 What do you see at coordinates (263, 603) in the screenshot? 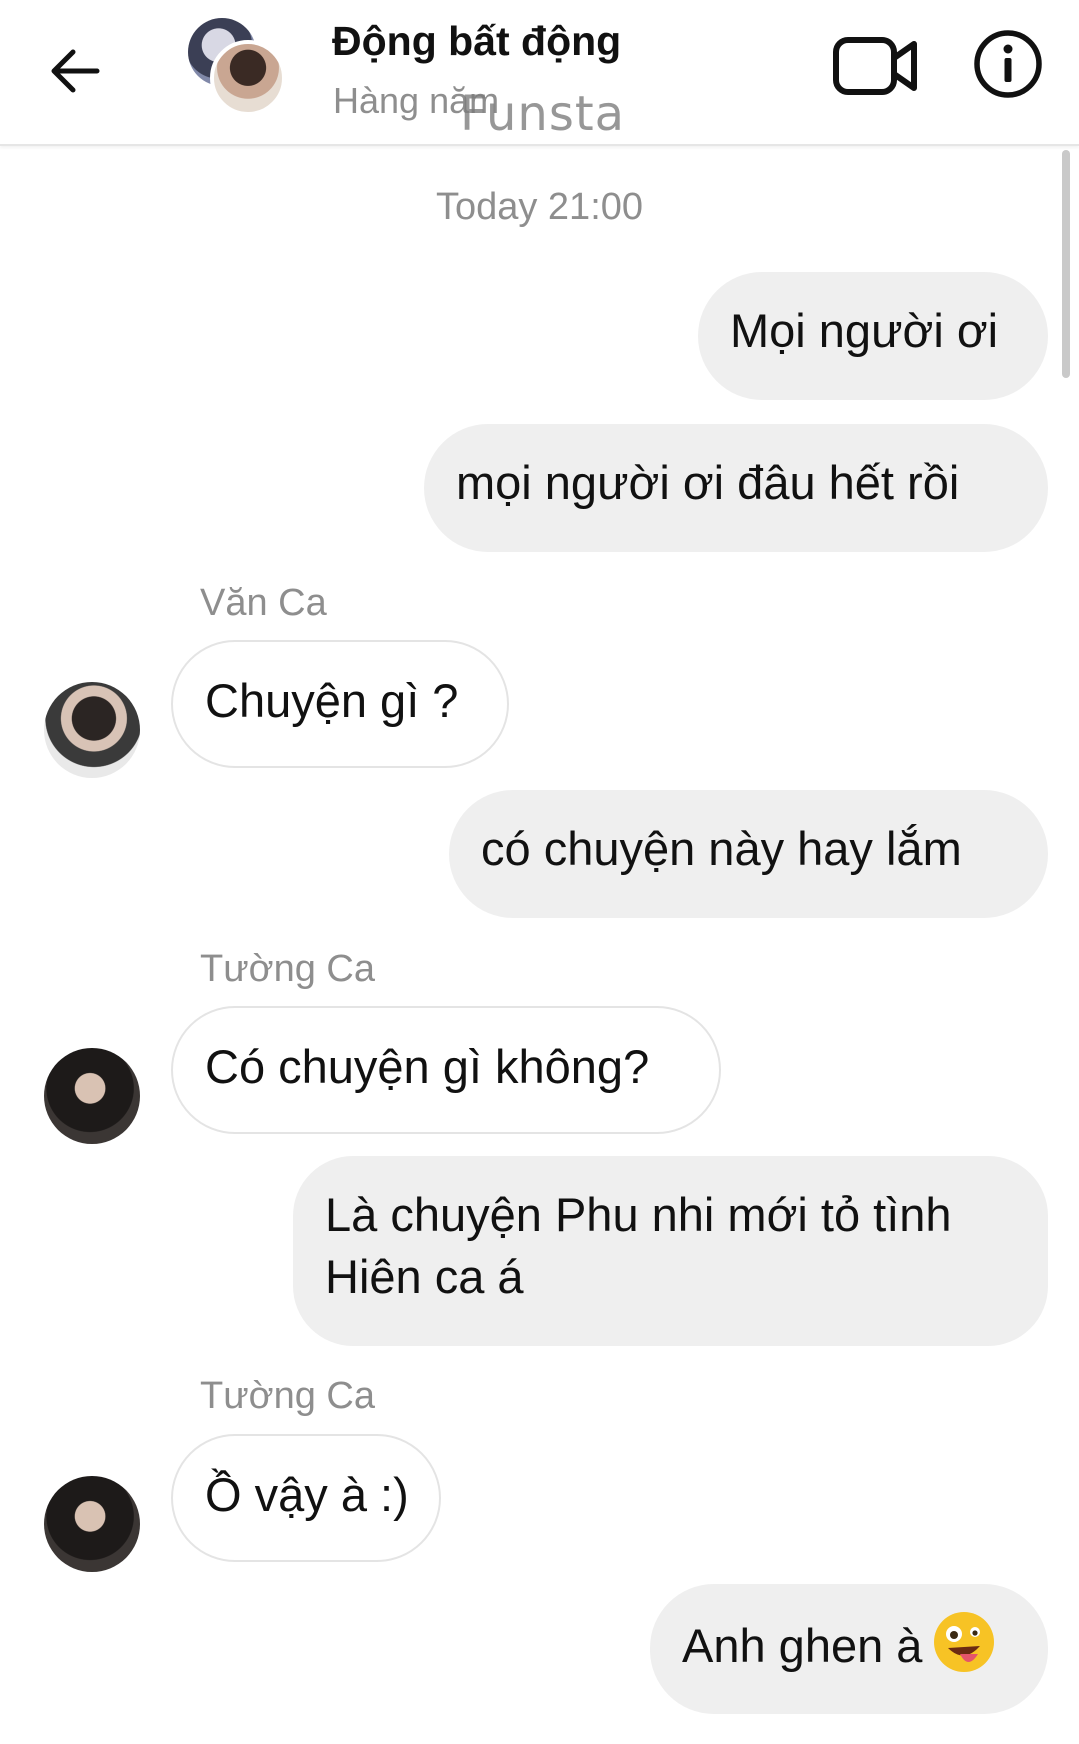
I see `sender-name: Văn Ca` at bounding box center [263, 603].